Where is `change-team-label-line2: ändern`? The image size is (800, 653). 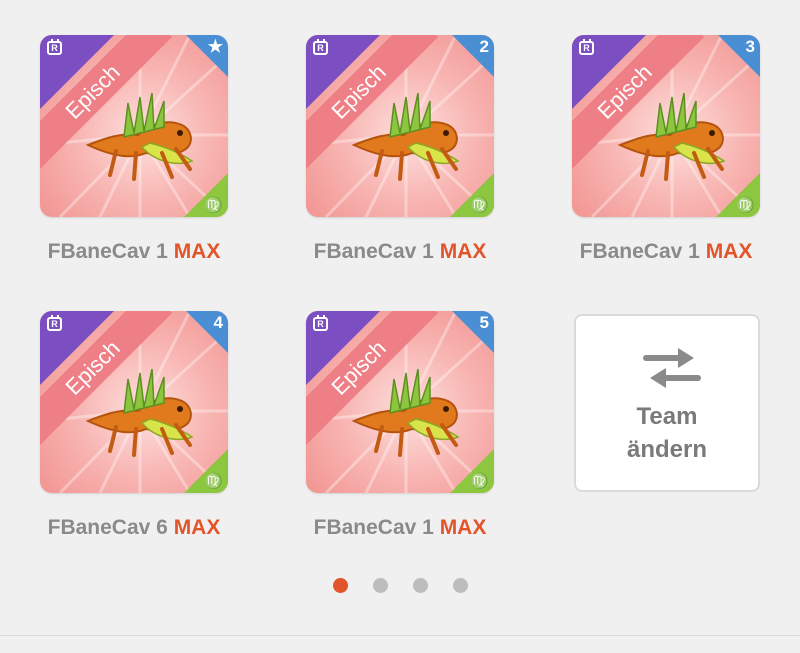 change-team-label-line2: ändern is located at coordinates (666, 449).